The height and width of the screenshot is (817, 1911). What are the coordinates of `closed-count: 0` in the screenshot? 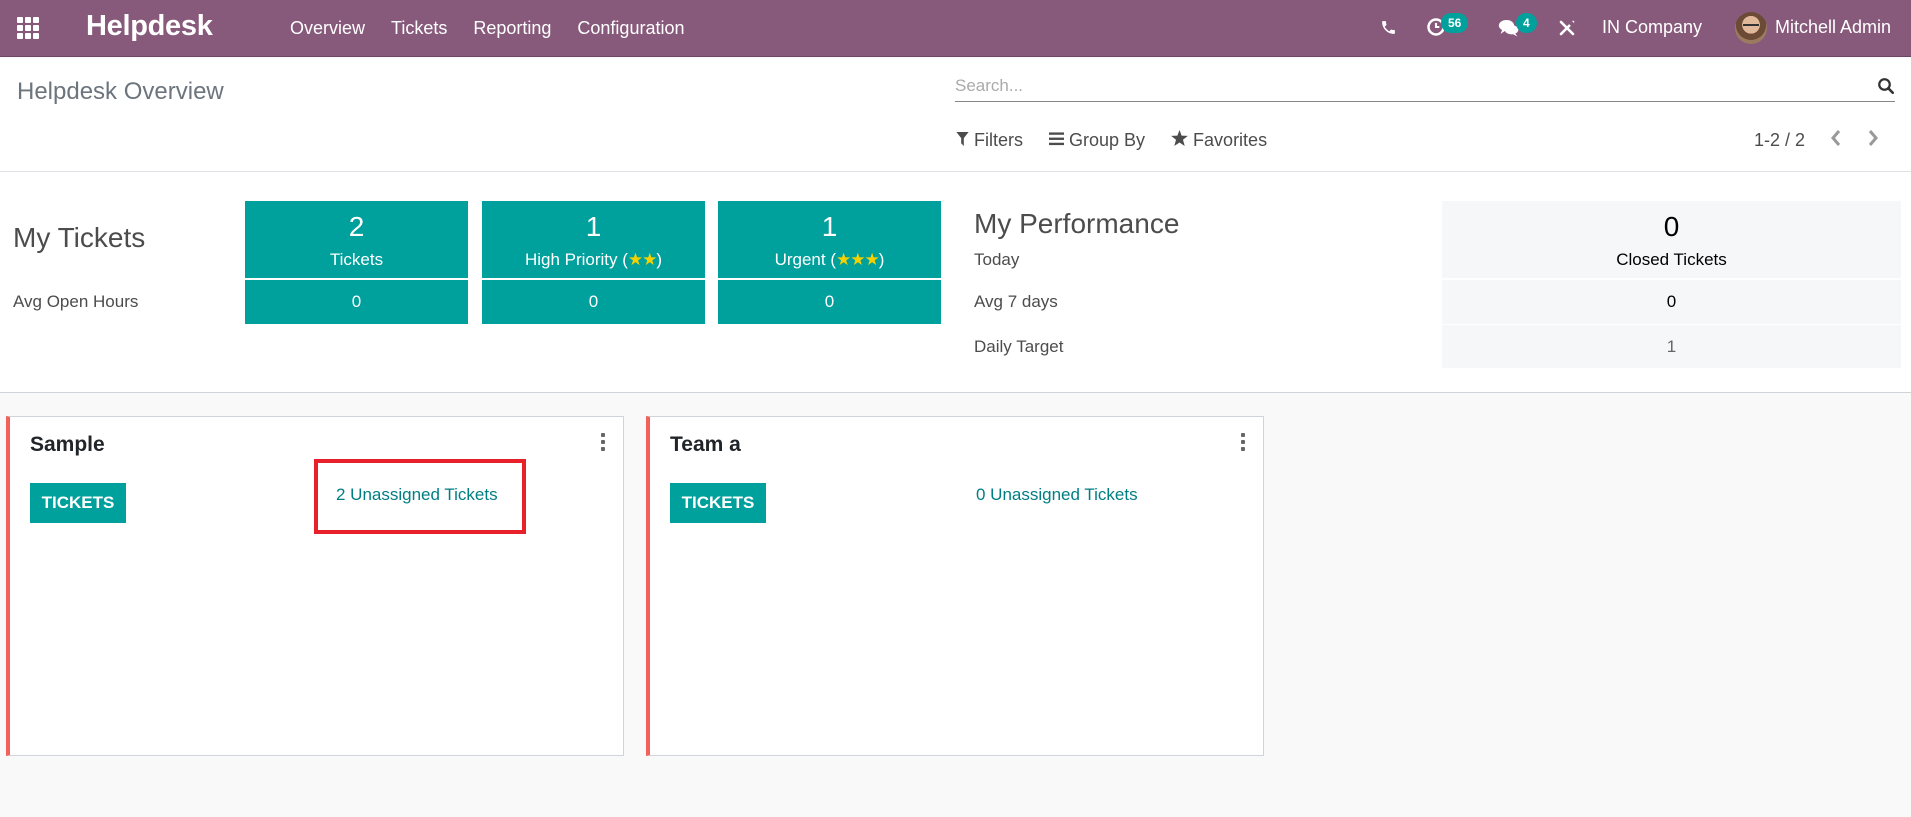 It's located at (1671, 226).